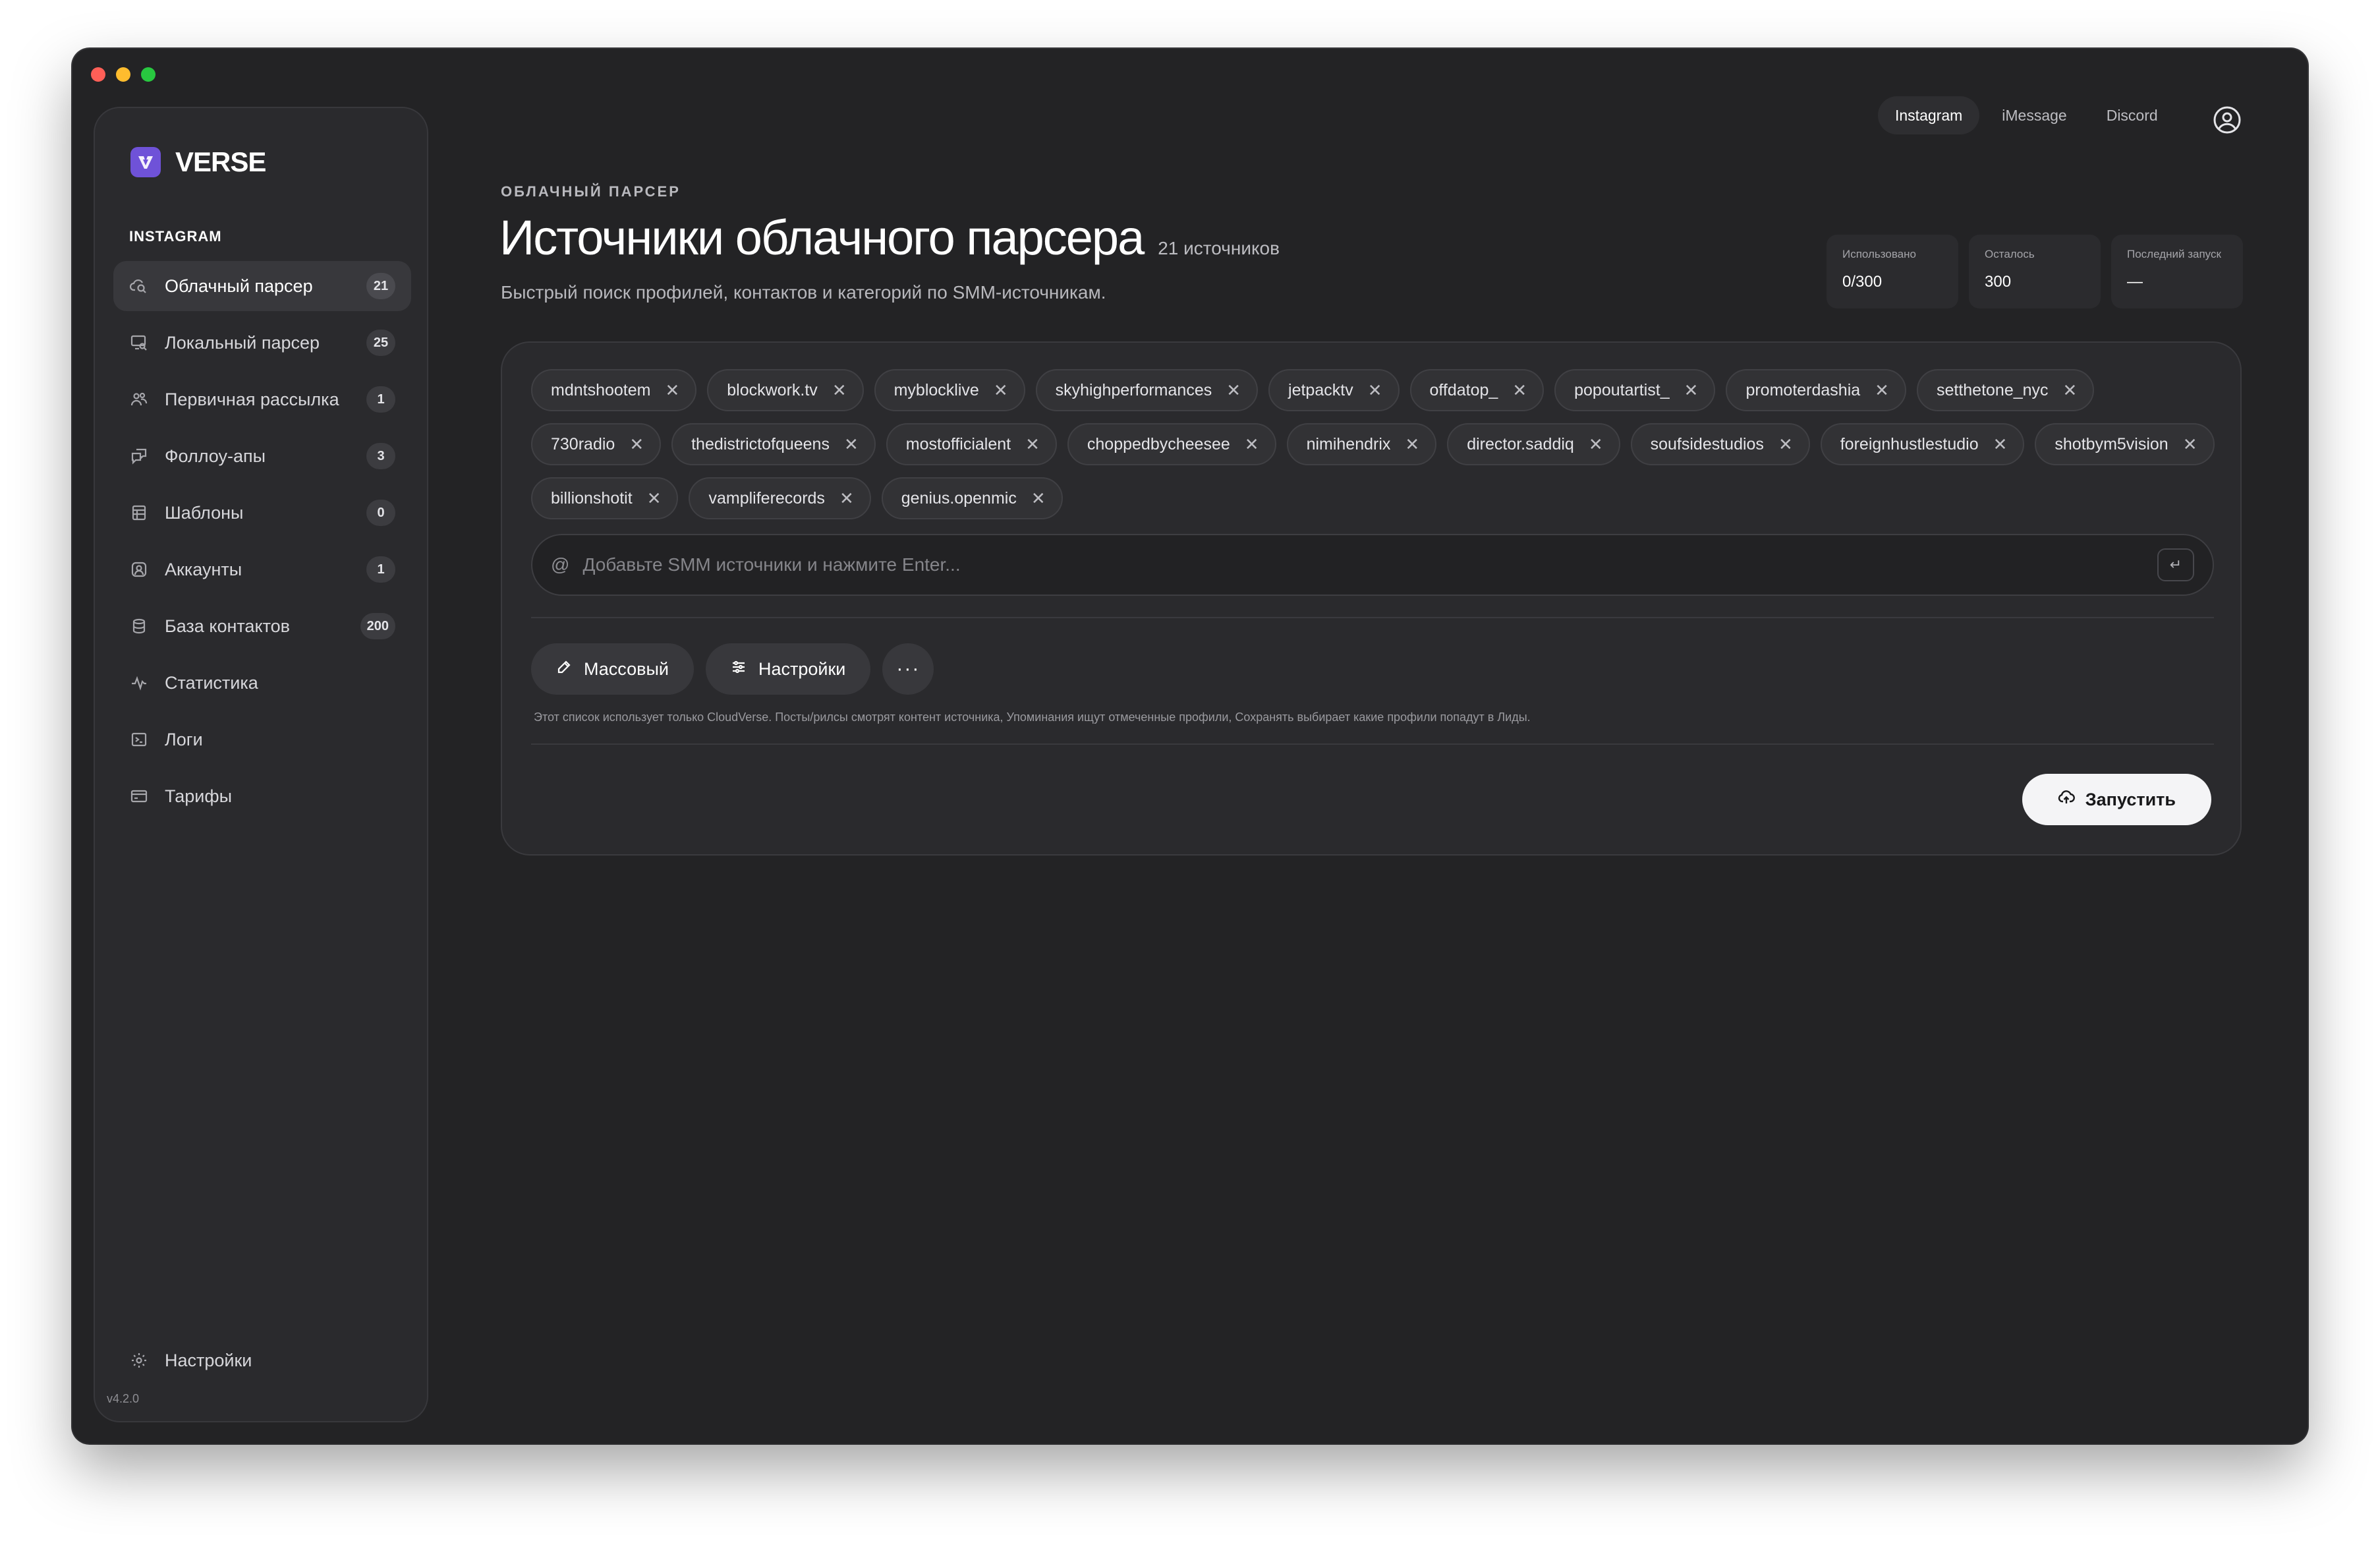 The height and width of the screenshot is (1541, 2380). I want to click on source-chip: foreignhustlestudio ✕, so click(1922, 444).